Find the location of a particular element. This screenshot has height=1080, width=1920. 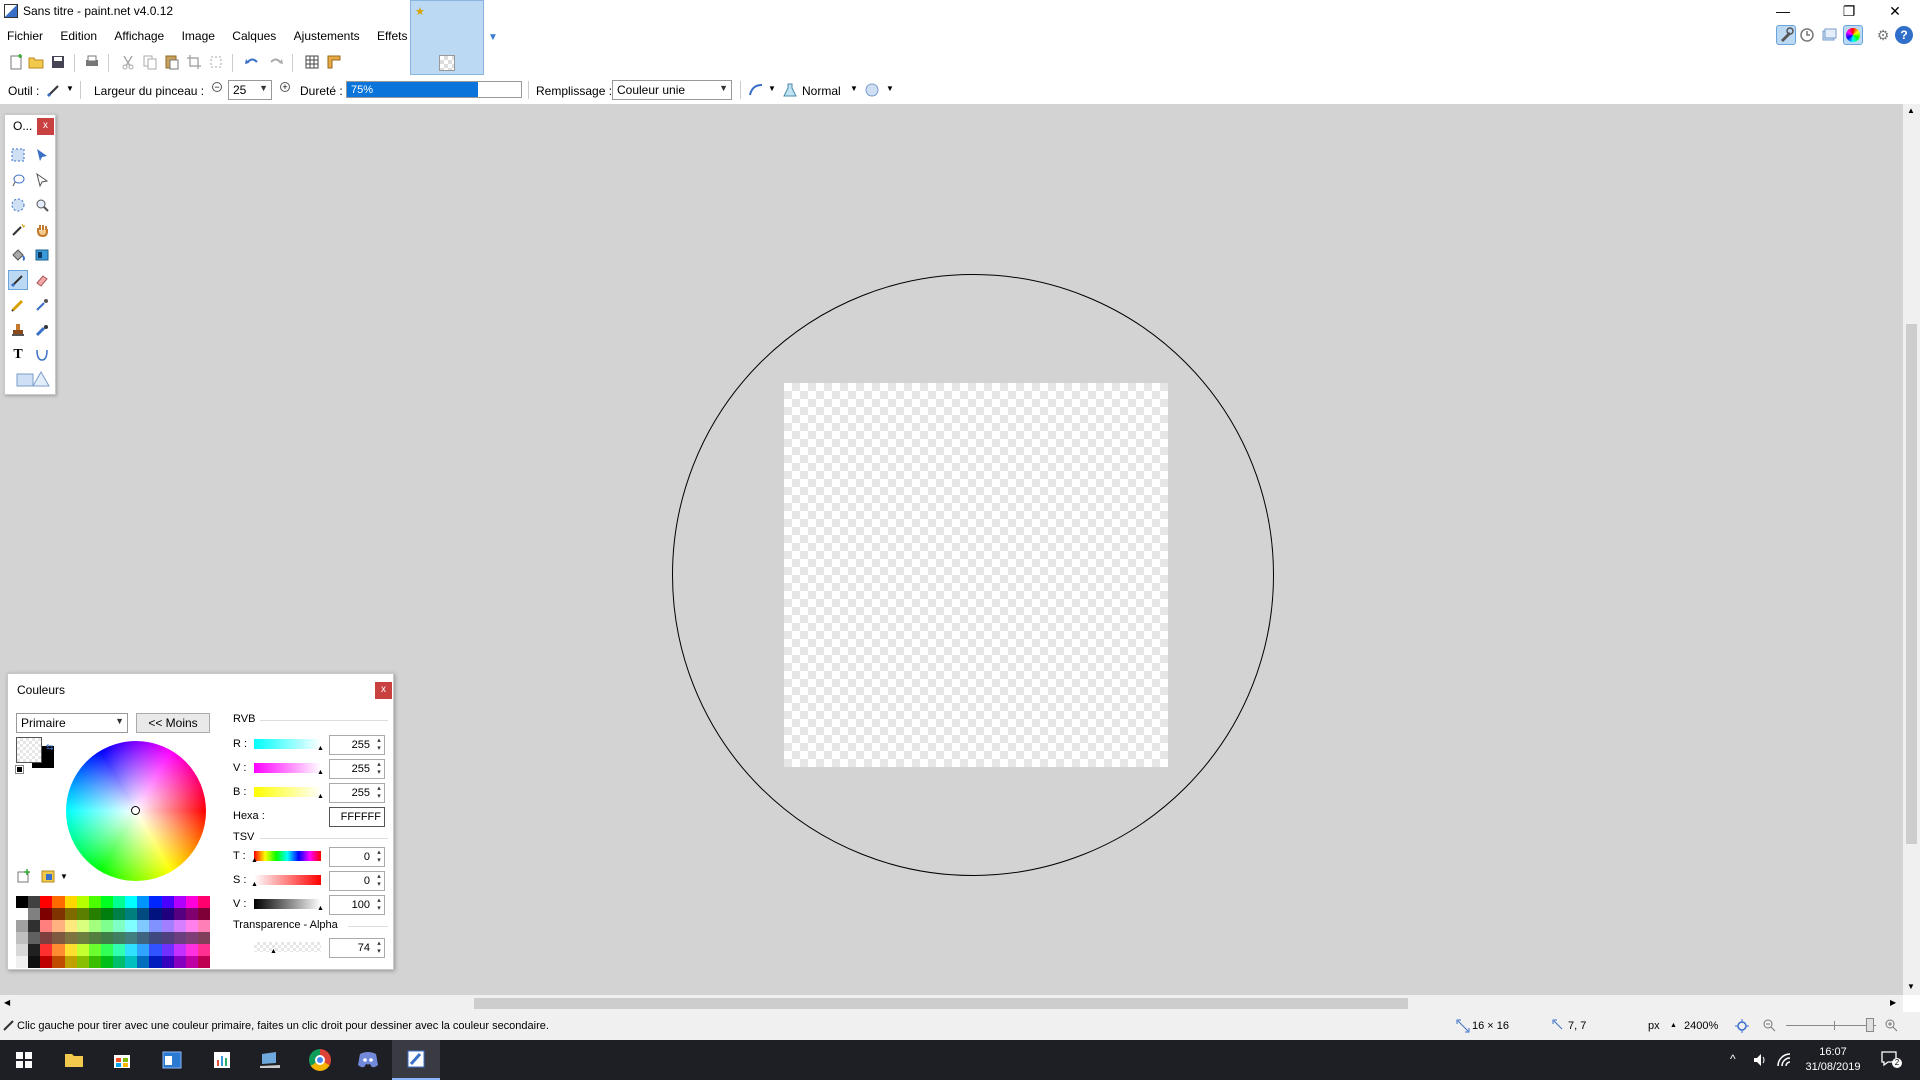

zoom-to-window-icon is located at coordinates (1742, 1026).